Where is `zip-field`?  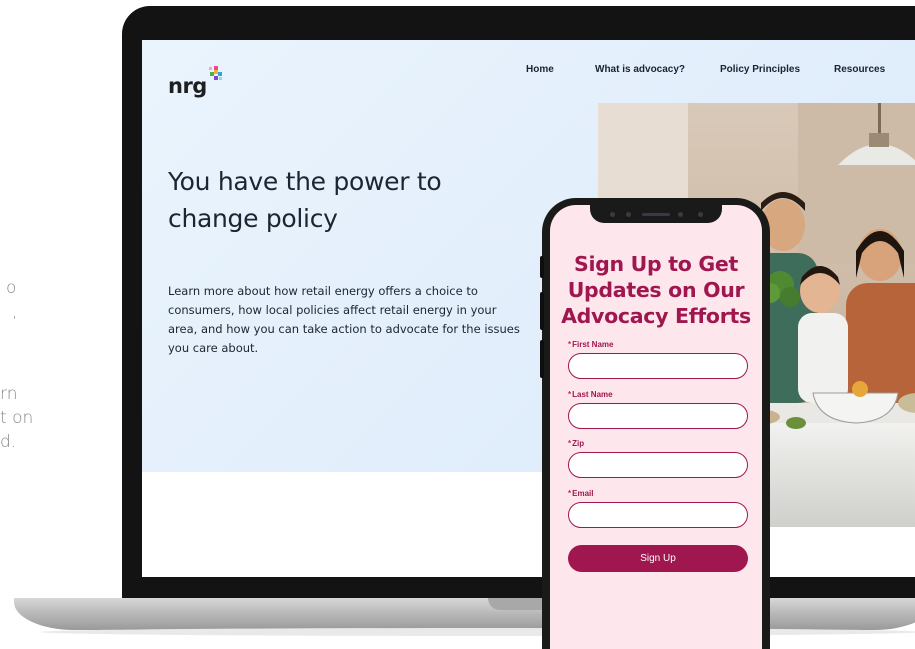
zip-field is located at coordinates (658, 465).